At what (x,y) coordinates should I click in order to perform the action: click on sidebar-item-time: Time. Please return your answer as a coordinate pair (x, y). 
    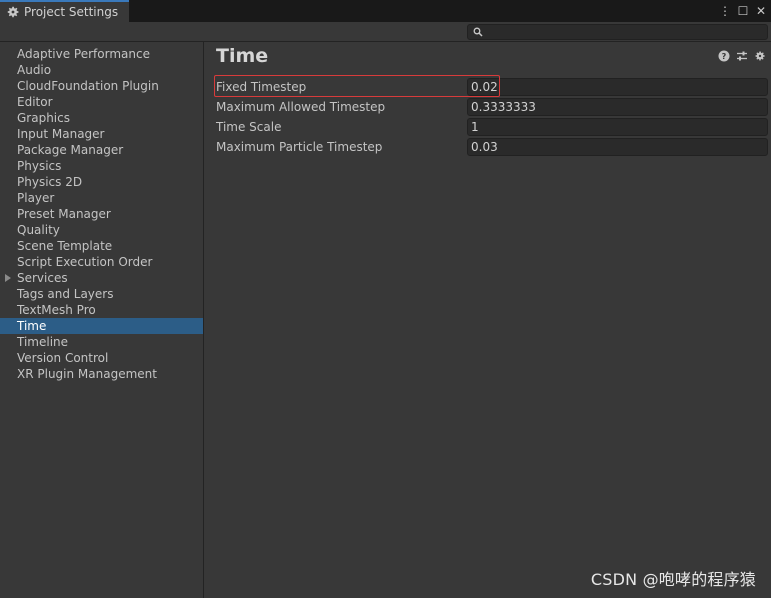
    Looking at the image, I should click on (101, 326).